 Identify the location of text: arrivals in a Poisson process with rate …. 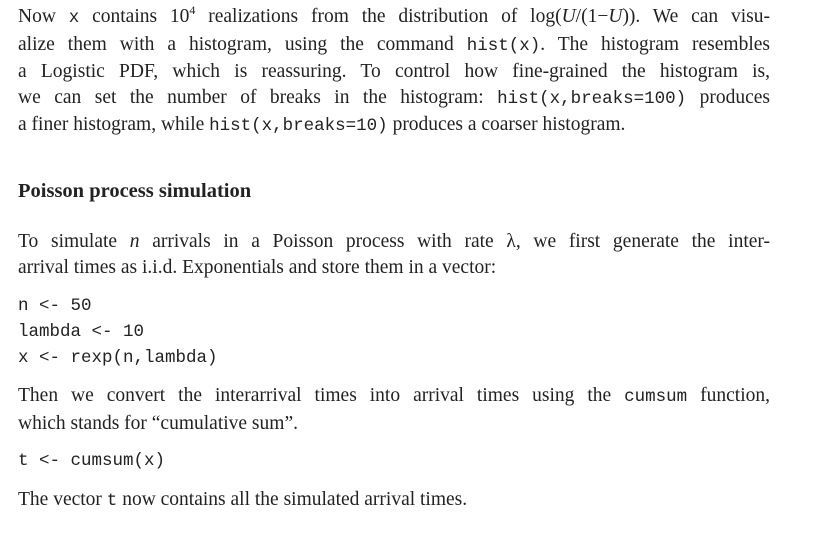
(454, 241).